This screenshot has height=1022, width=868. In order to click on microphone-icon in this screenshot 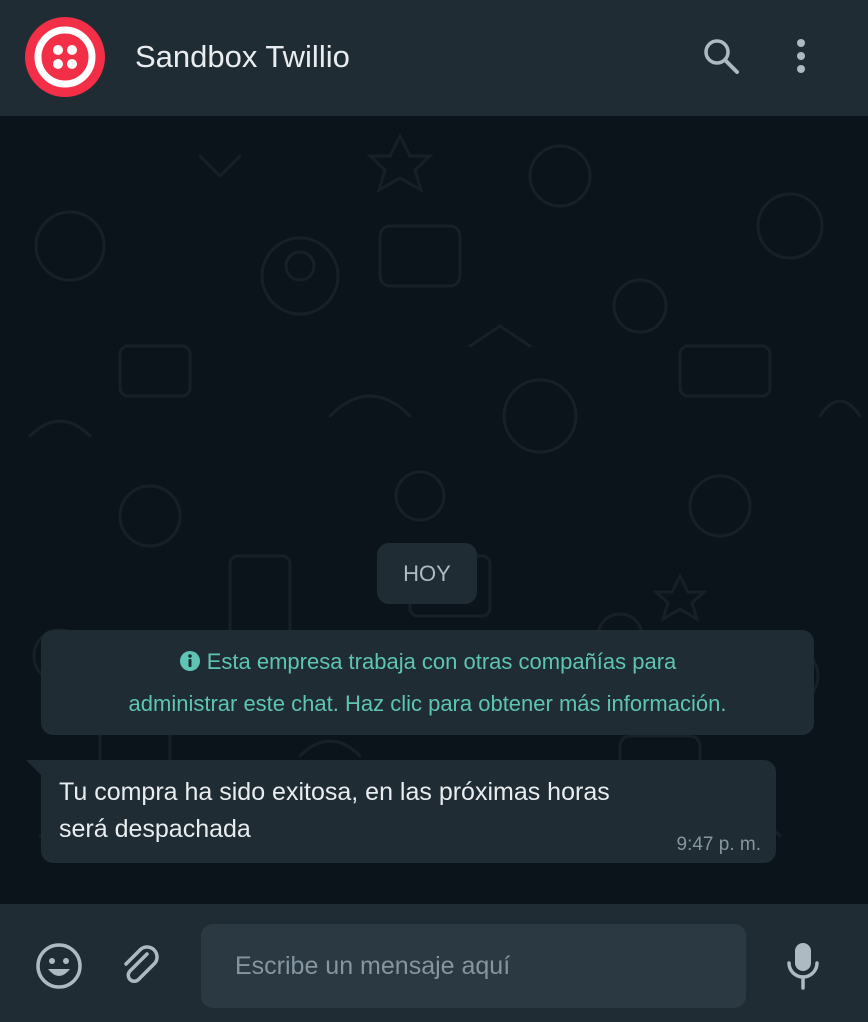, I will do `click(803, 966)`.